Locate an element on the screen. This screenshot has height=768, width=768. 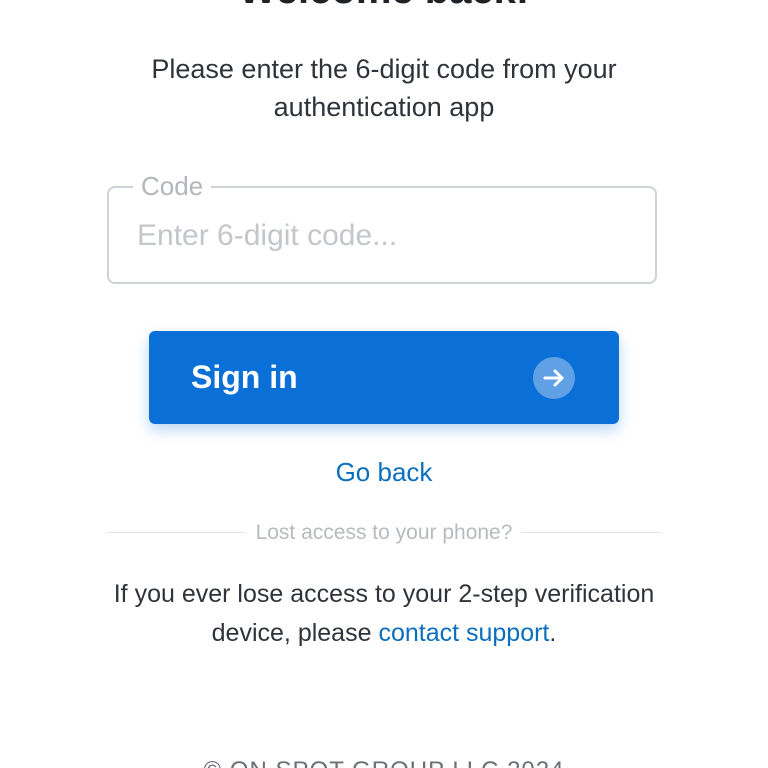
help-line-2-prefix: device, please is located at coordinates (295, 633).